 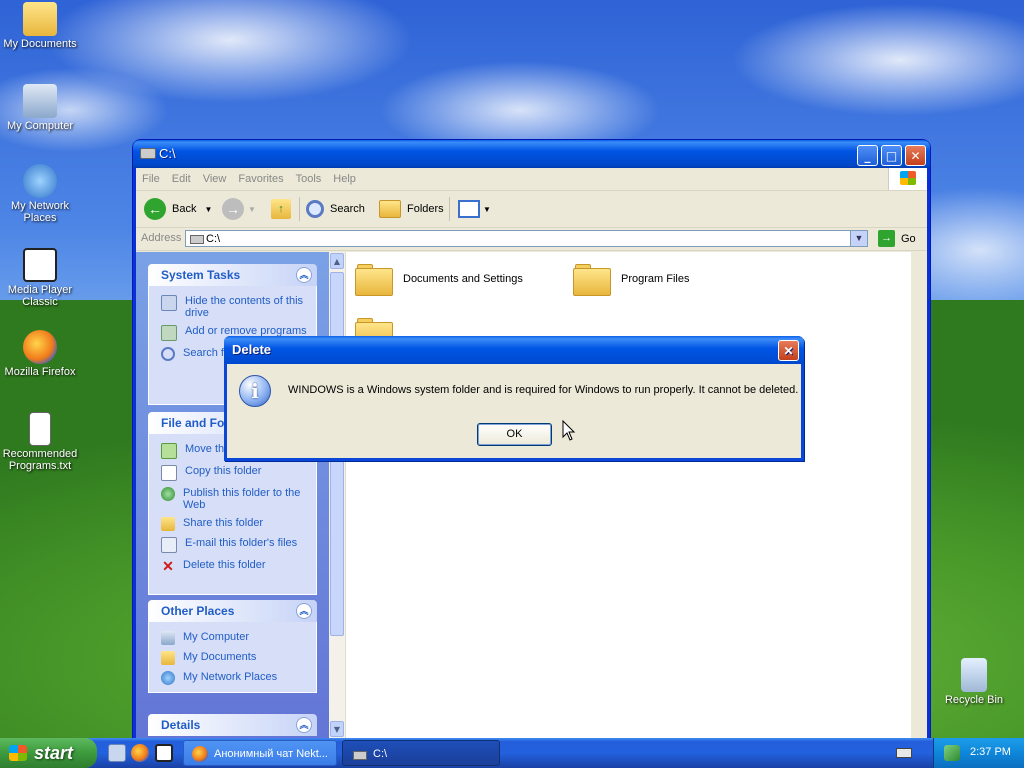 I want to click on details-header: Details ︽, so click(x=232, y=725).